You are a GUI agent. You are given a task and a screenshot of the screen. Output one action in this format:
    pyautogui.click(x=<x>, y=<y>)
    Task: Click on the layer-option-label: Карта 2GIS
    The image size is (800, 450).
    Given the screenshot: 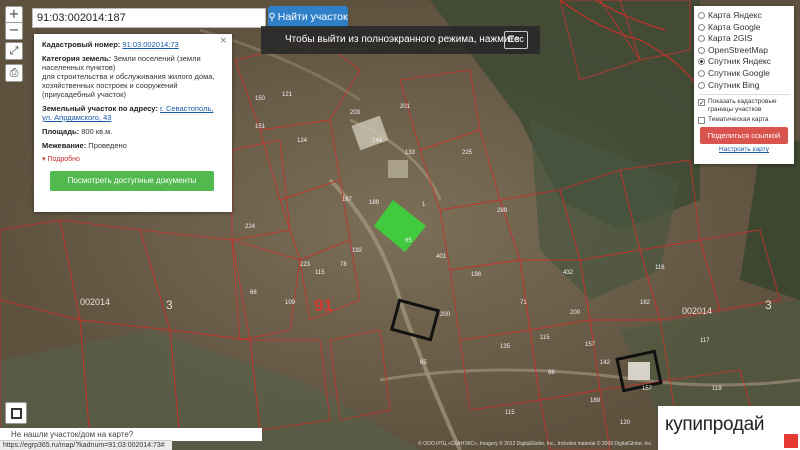 What is the action you would take?
    pyautogui.click(x=730, y=38)
    